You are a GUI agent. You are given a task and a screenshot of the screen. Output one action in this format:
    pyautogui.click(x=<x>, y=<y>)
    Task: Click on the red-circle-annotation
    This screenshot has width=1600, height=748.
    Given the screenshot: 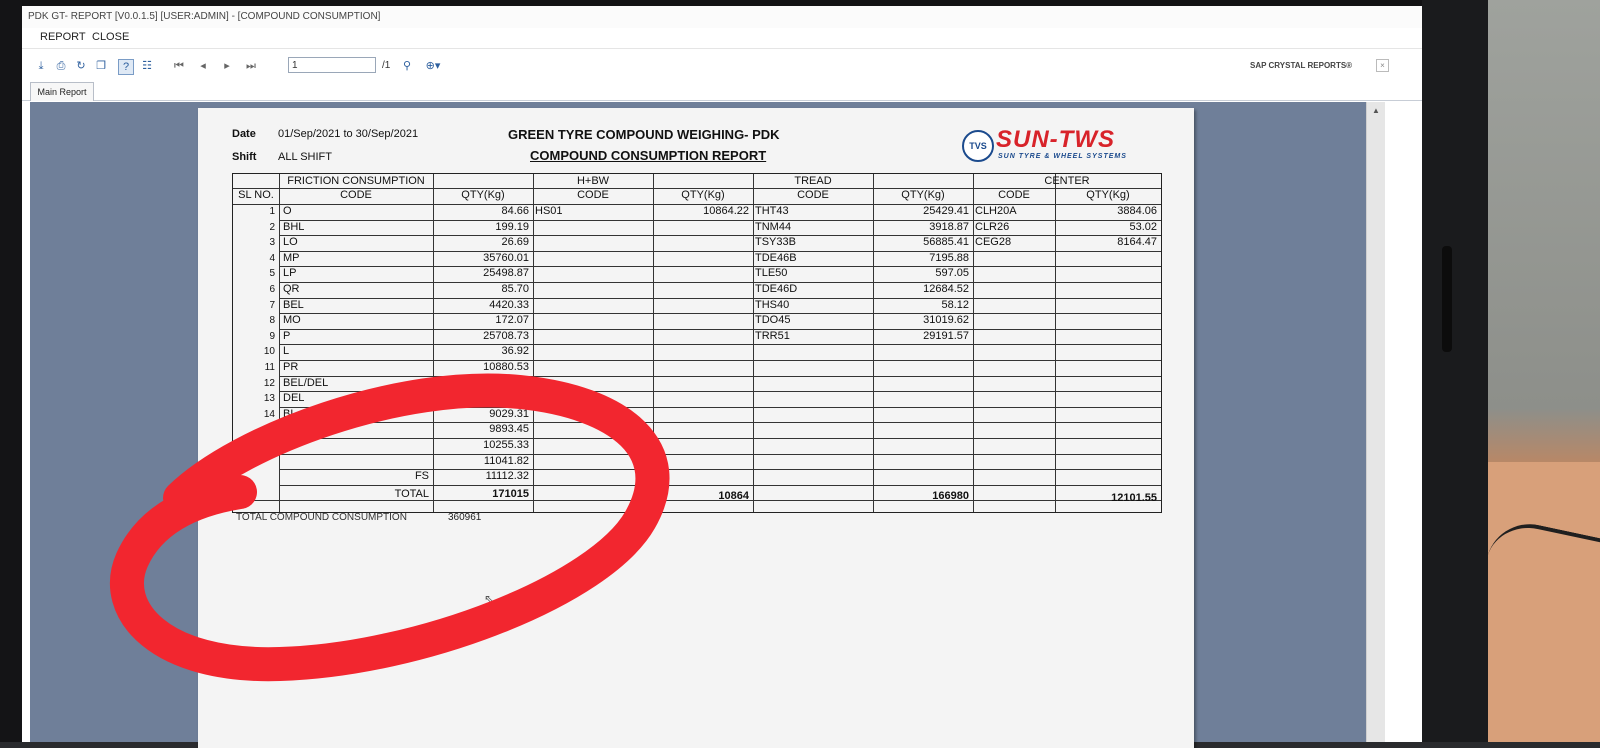 What is the action you would take?
    pyautogui.click(x=390, y=527)
    